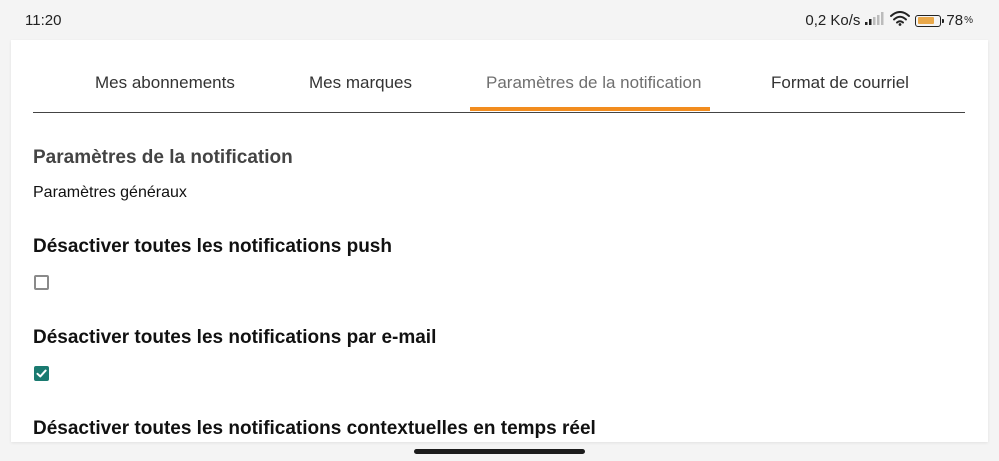 This screenshot has width=999, height=461. Describe the element at coordinates (900, 20) in the screenshot. I see `wifi-icon` at that location.